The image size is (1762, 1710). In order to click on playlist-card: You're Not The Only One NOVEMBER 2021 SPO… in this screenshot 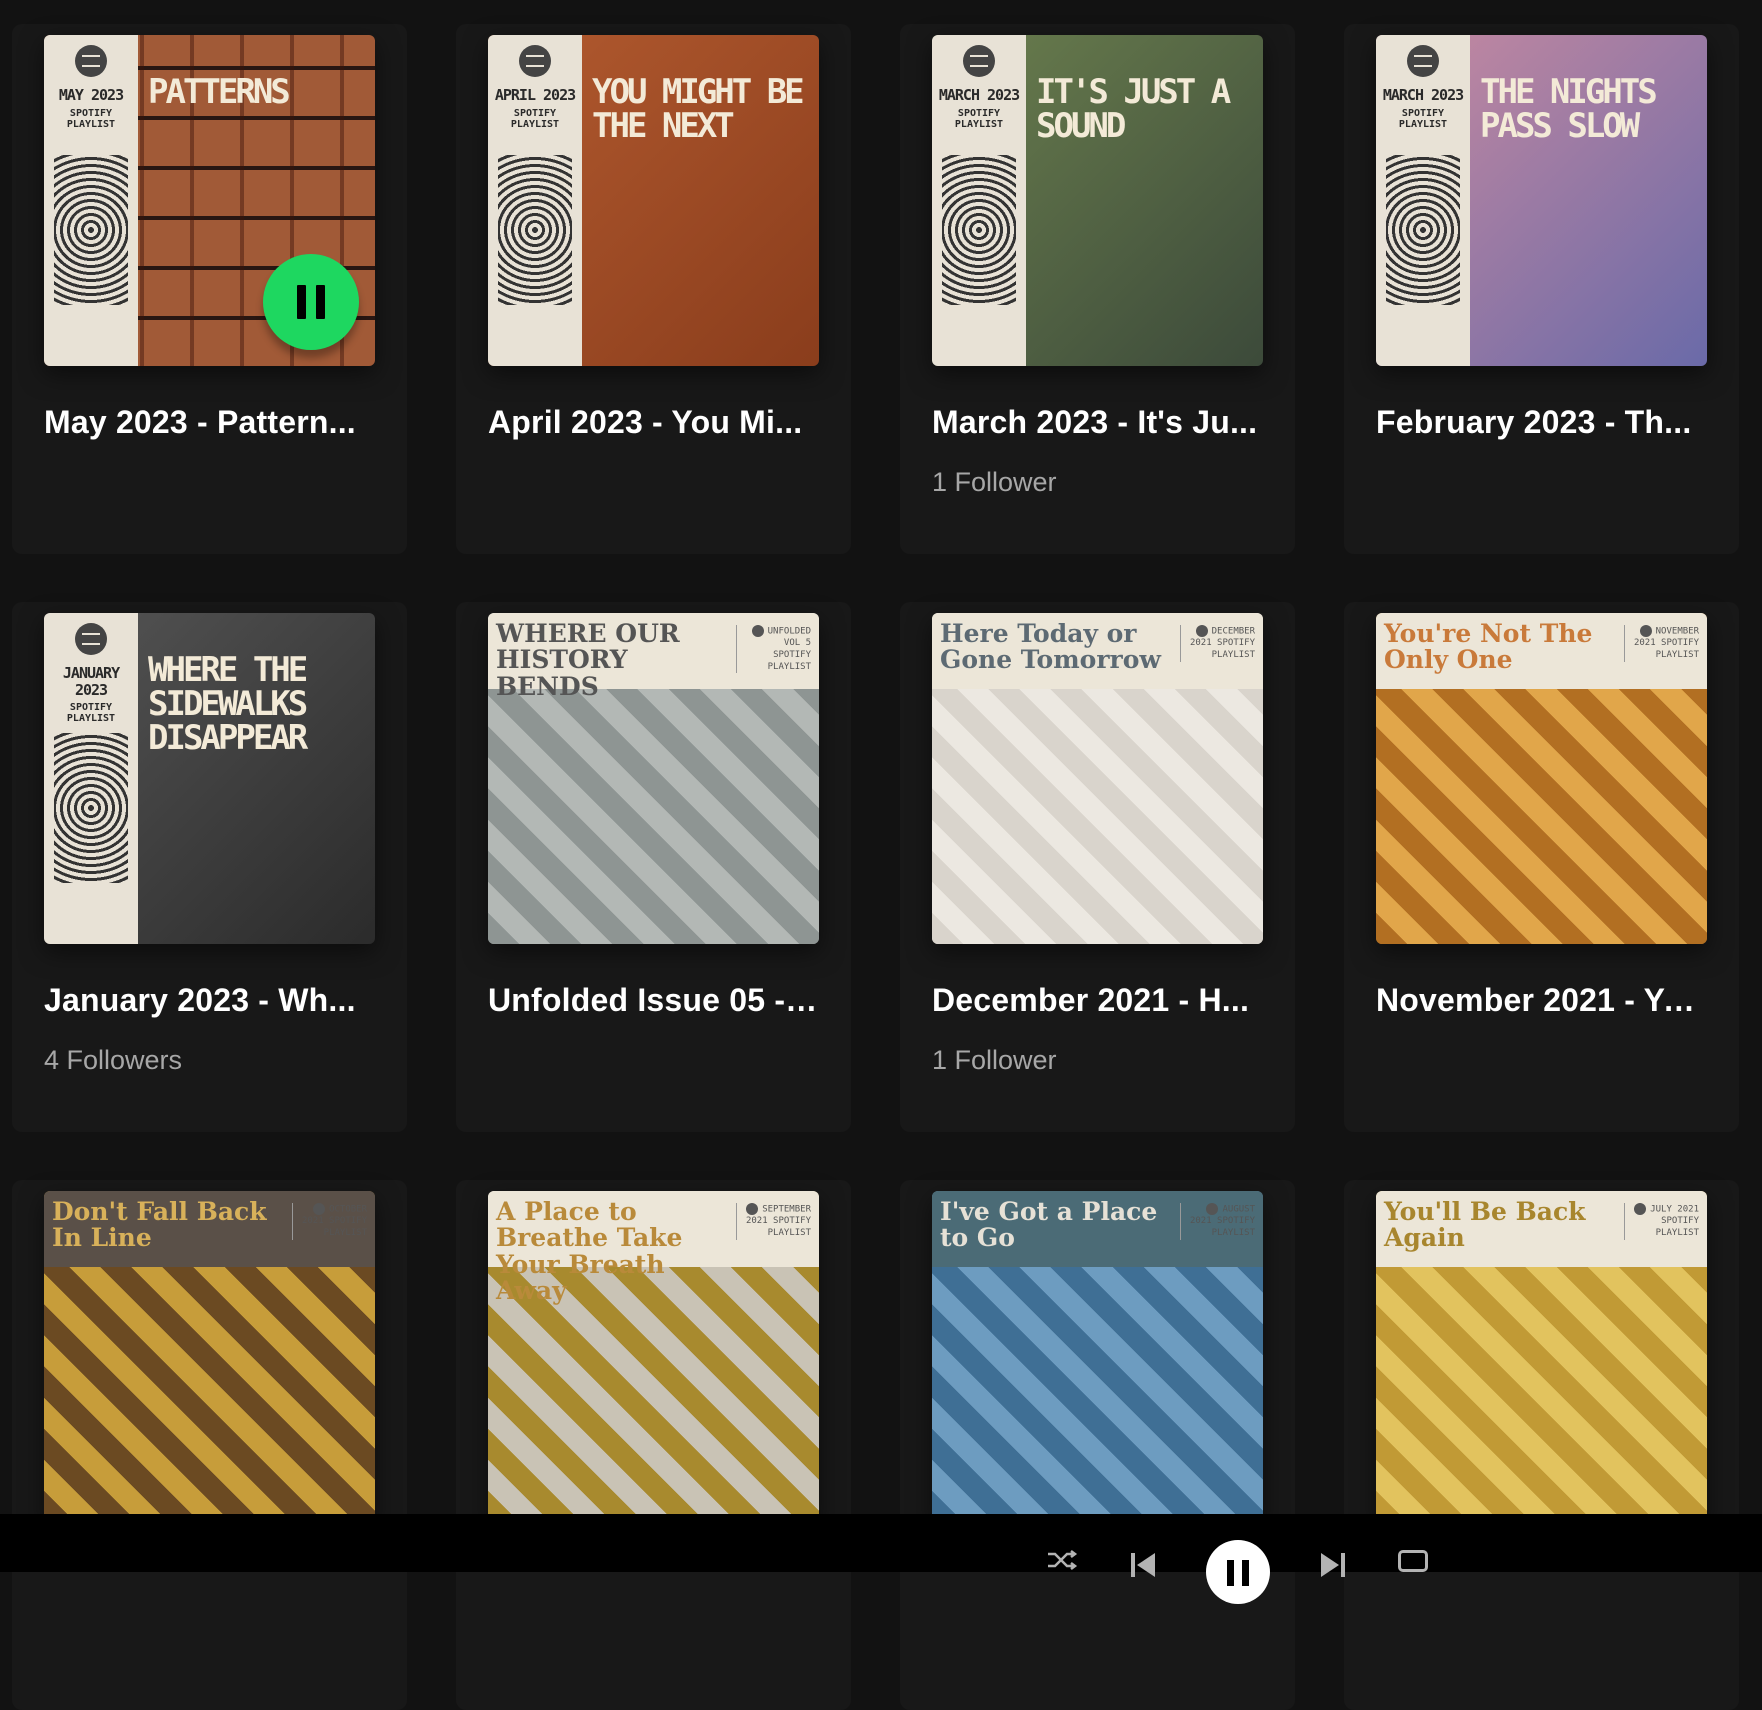, I will do `click(1541, 867)`.